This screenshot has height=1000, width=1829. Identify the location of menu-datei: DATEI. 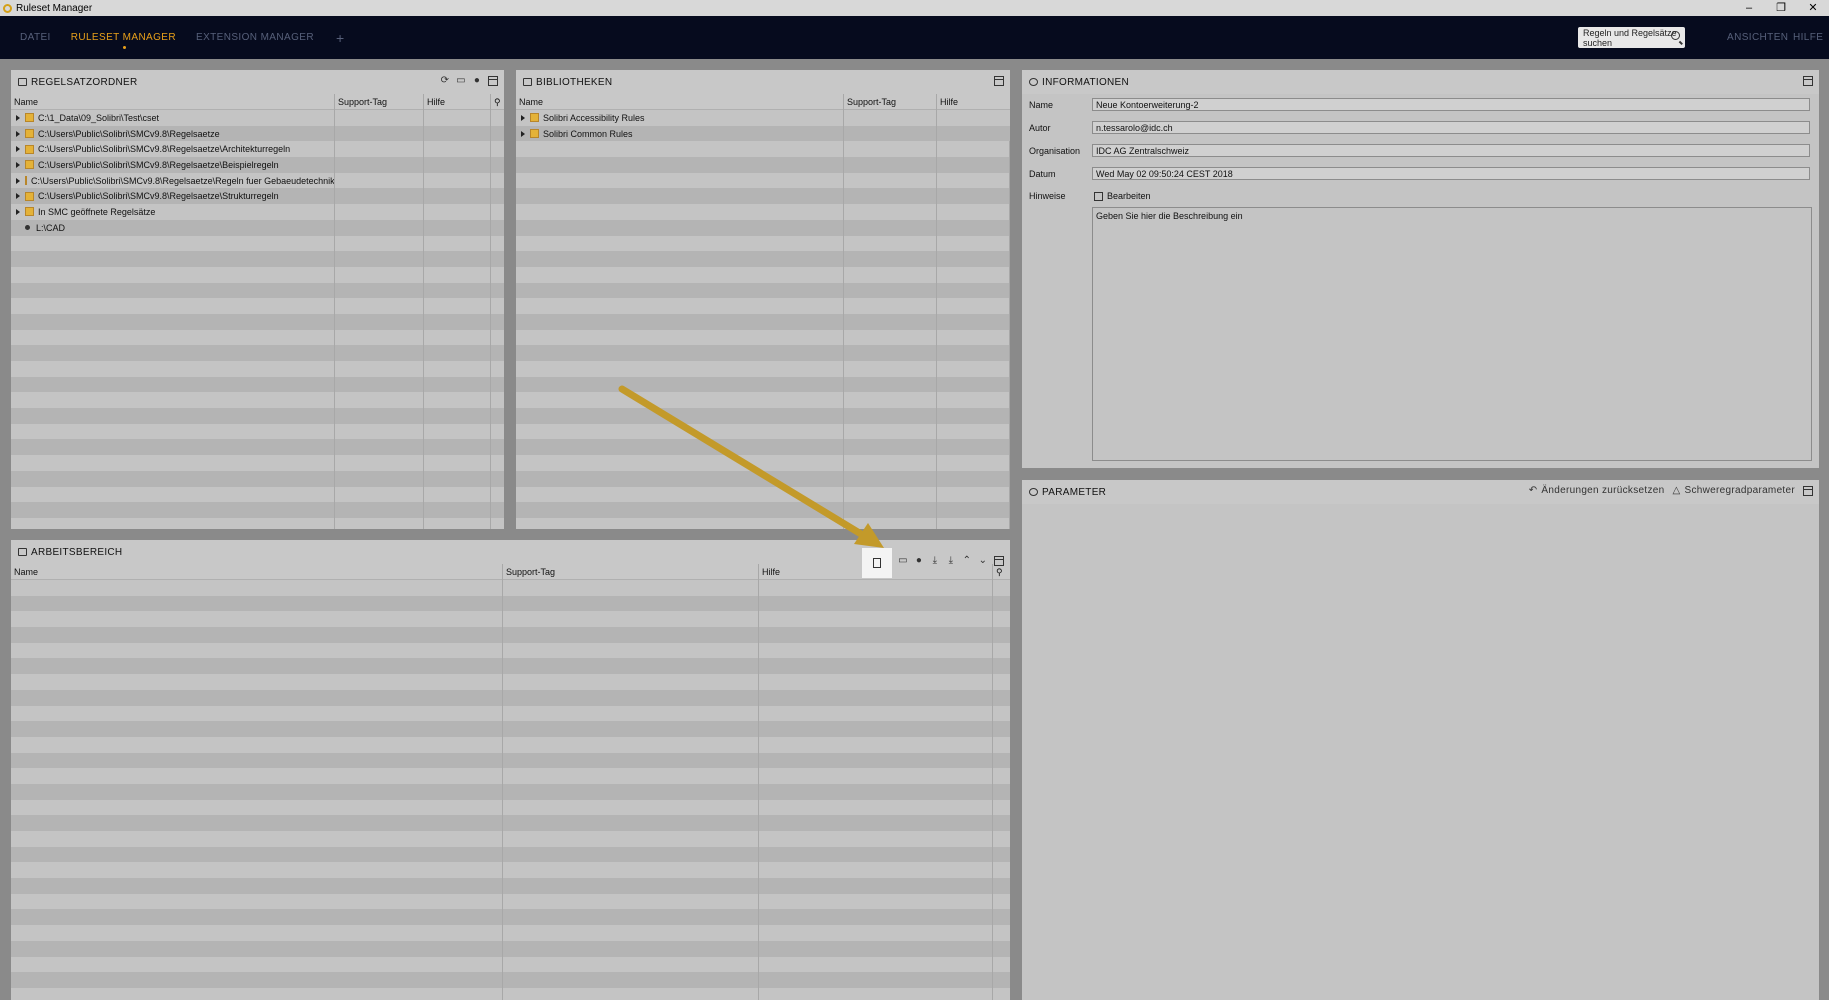
(35, 37).